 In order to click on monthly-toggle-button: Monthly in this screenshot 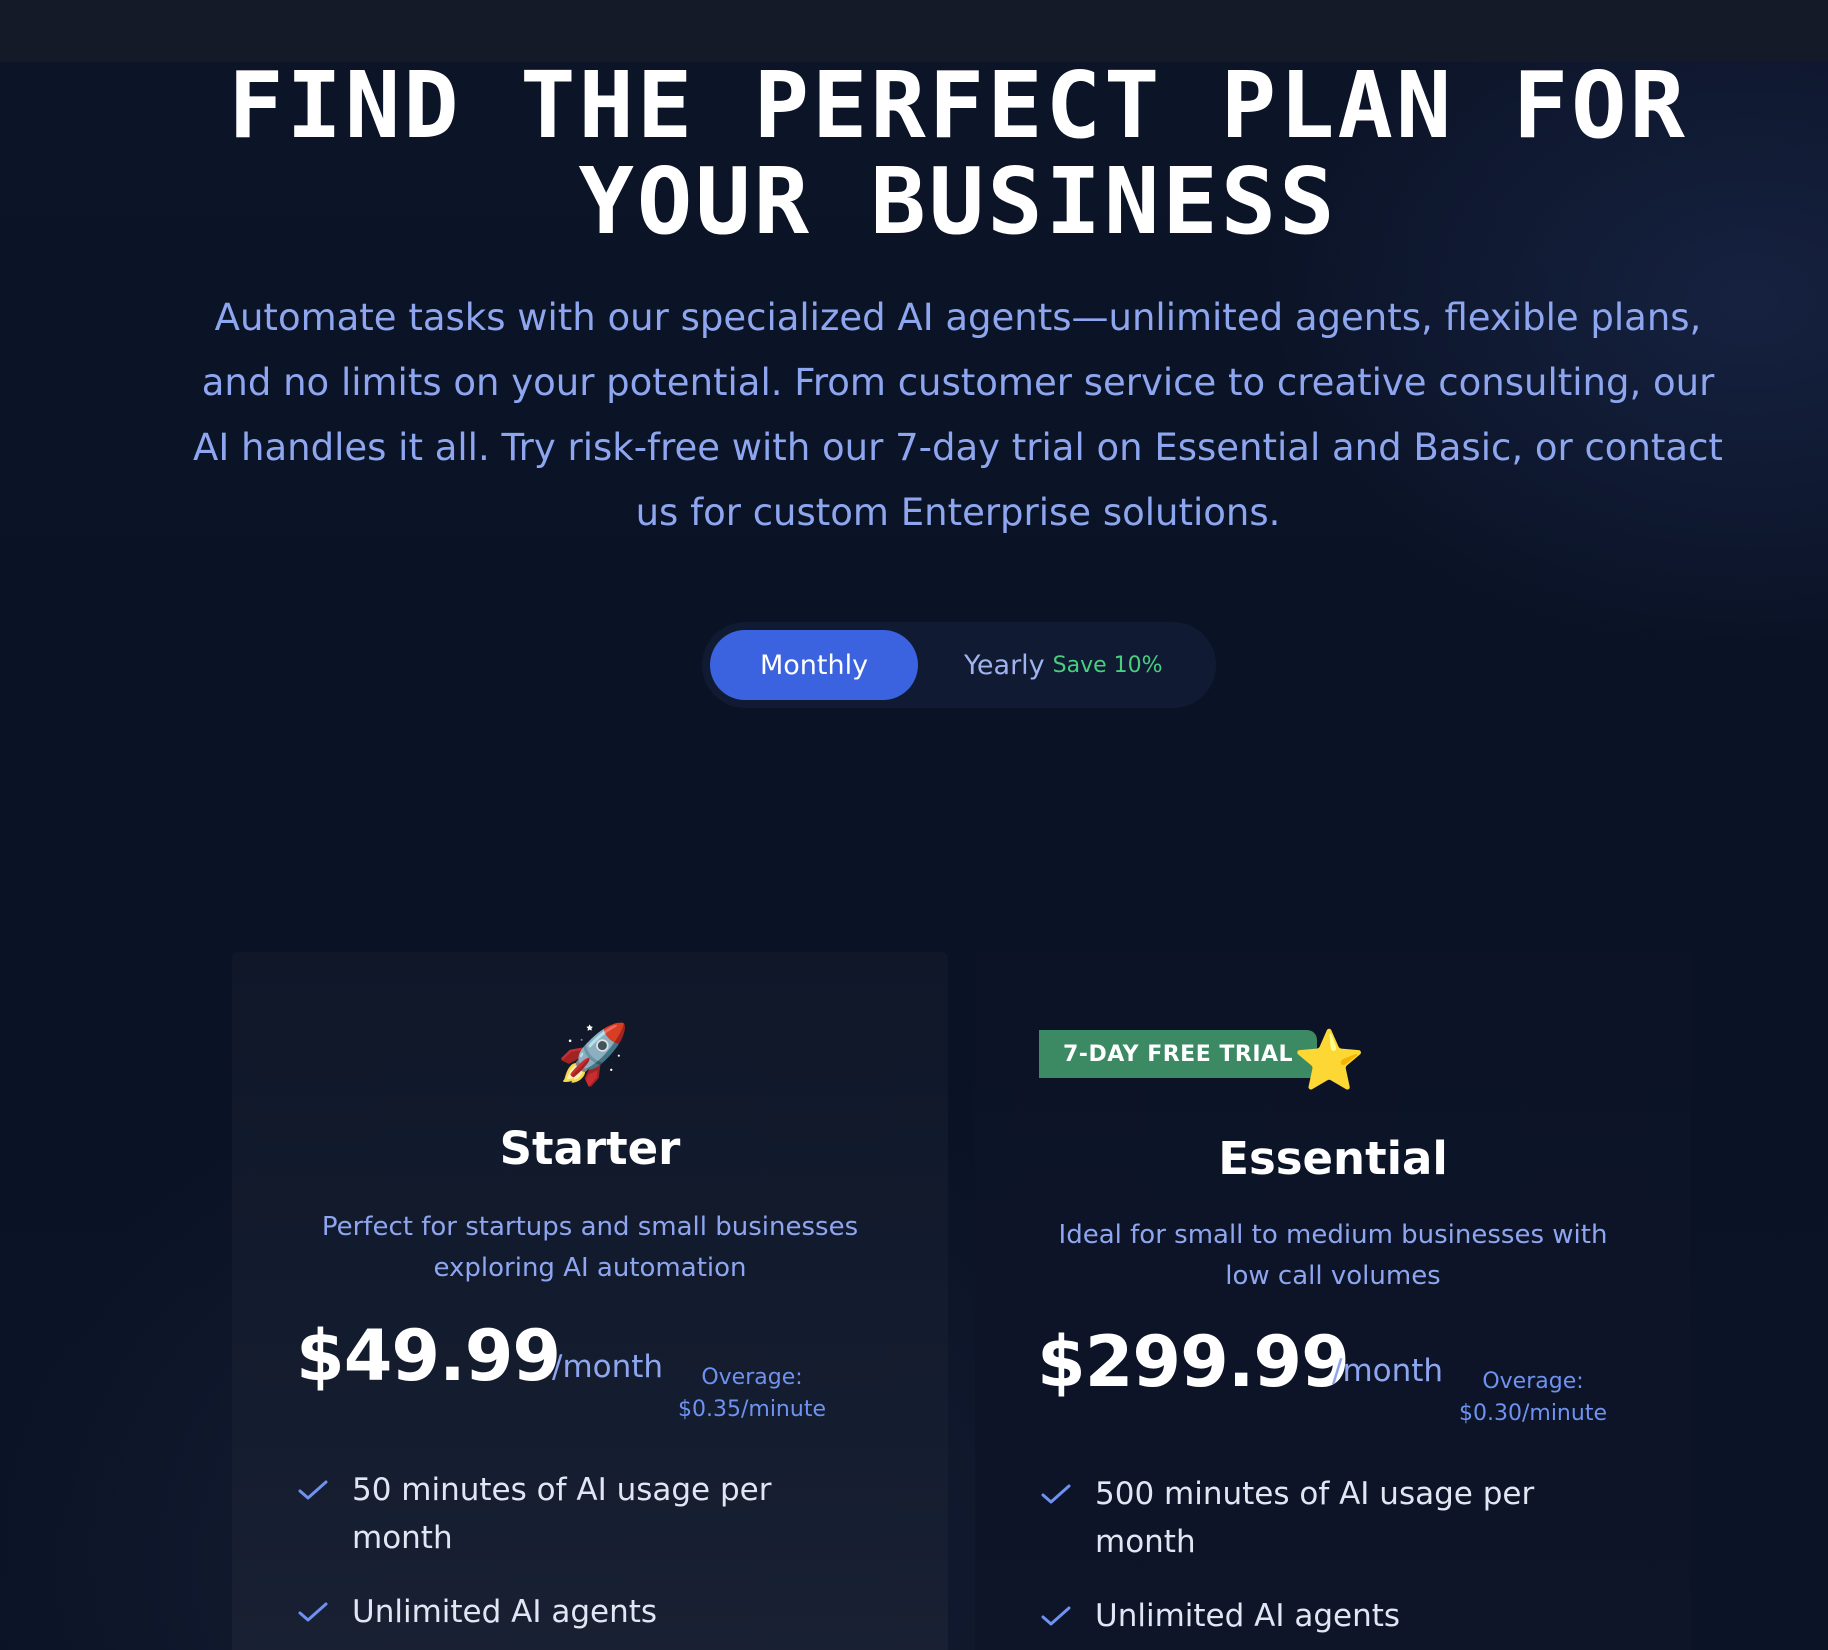, I will do `click(814, 665)`.